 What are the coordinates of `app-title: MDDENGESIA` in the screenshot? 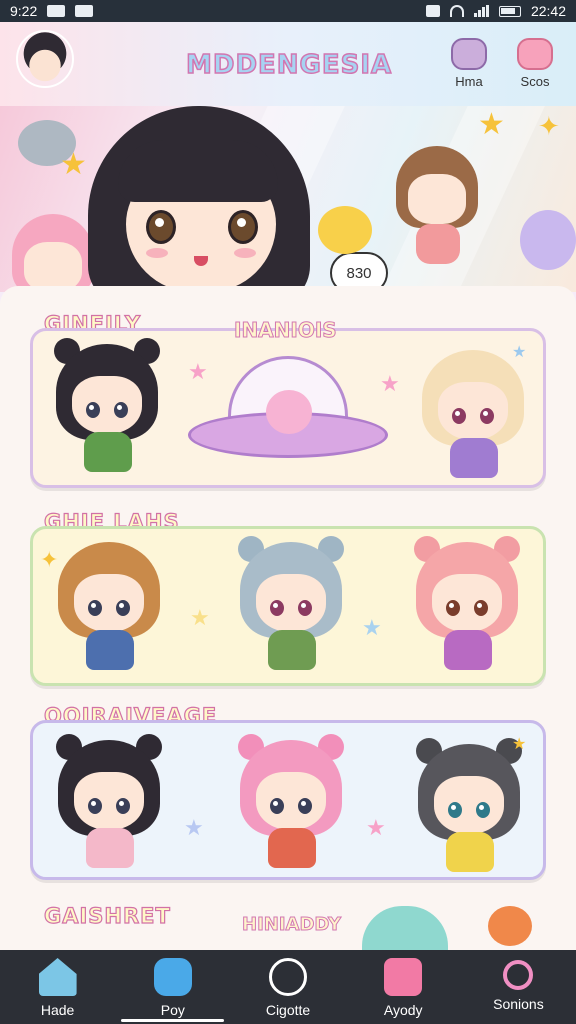 It's located at (289, 65).